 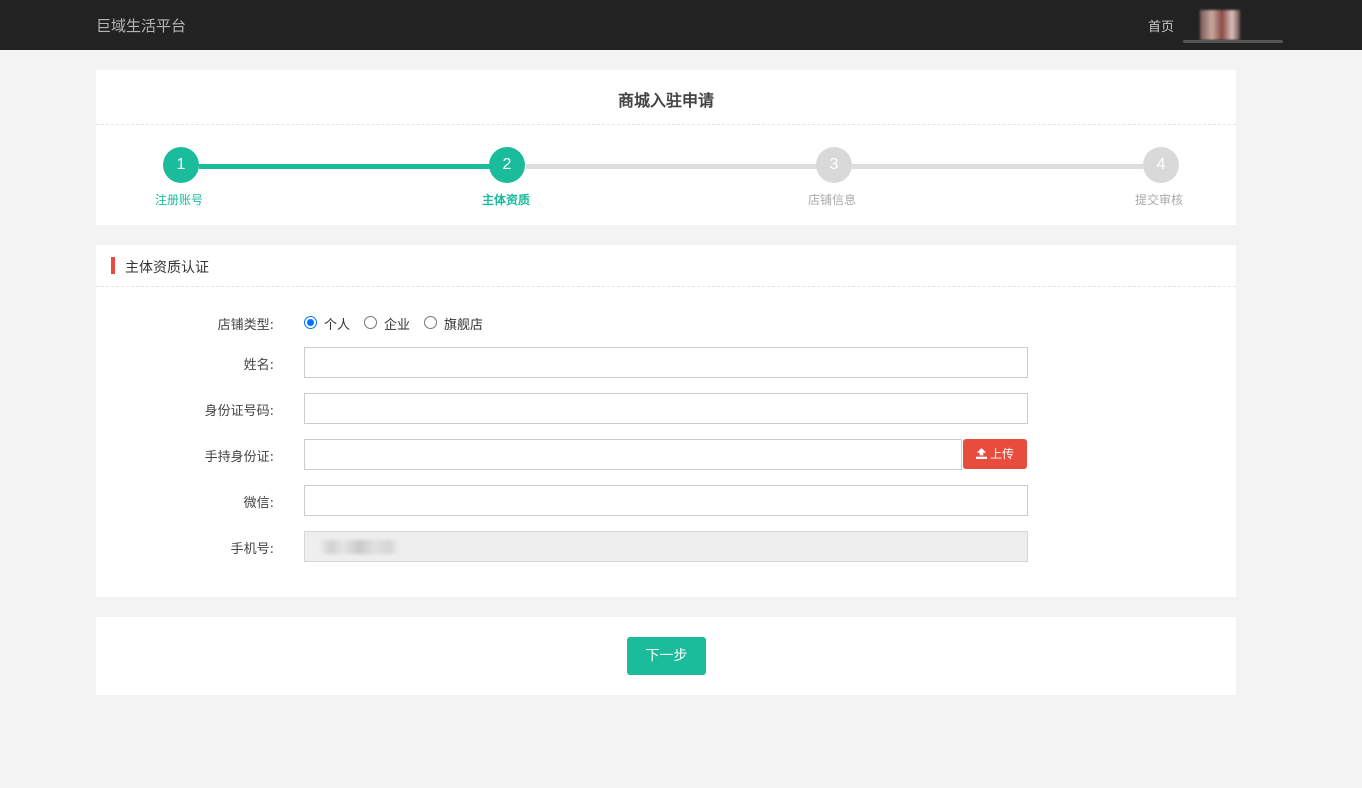 What do you see at coordinates (239, 457) in the screenshot?
I see `id-photo-label: 手持身份证:` at bounding box center [239, 457].